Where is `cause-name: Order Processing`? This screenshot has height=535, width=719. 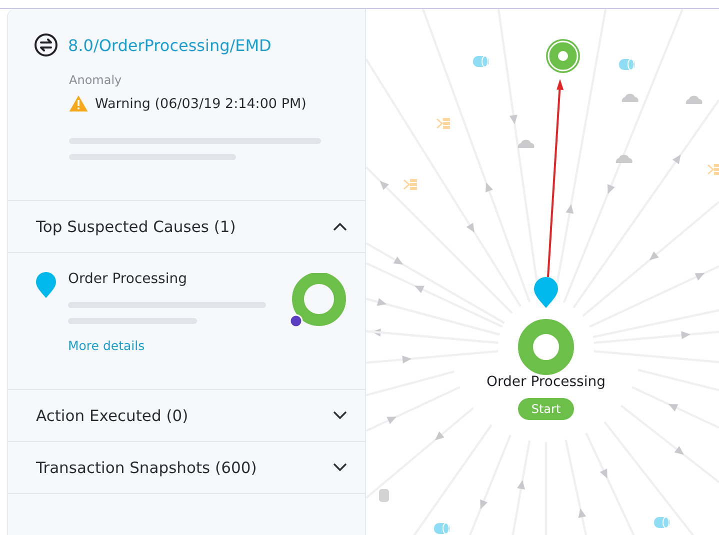 cause-name: Order Processing is located at coordinates (128, 279).